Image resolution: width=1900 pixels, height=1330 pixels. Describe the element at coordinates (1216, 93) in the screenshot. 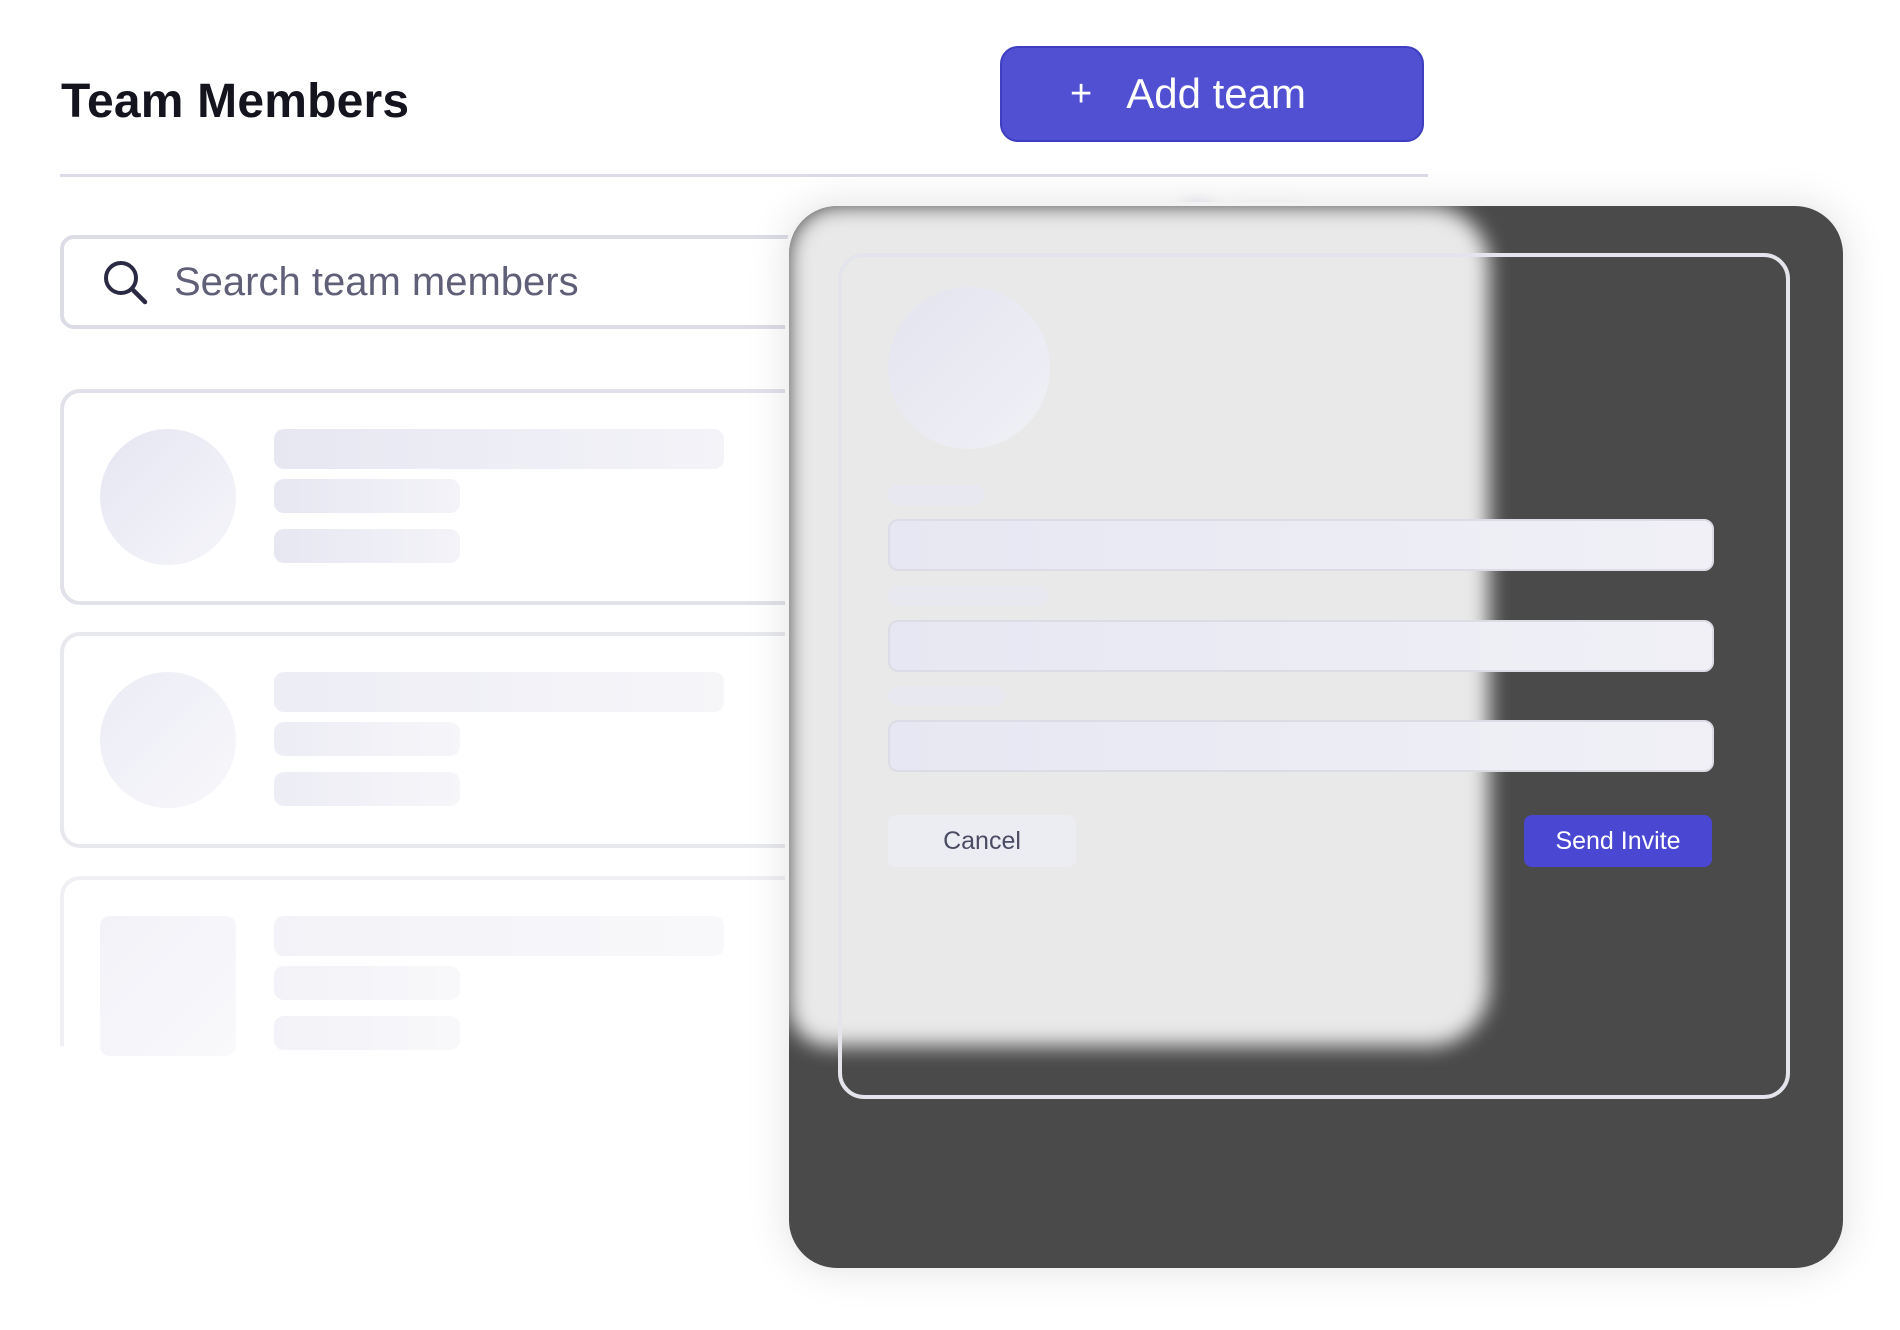

I see `add-team-label: Add team` at that location.